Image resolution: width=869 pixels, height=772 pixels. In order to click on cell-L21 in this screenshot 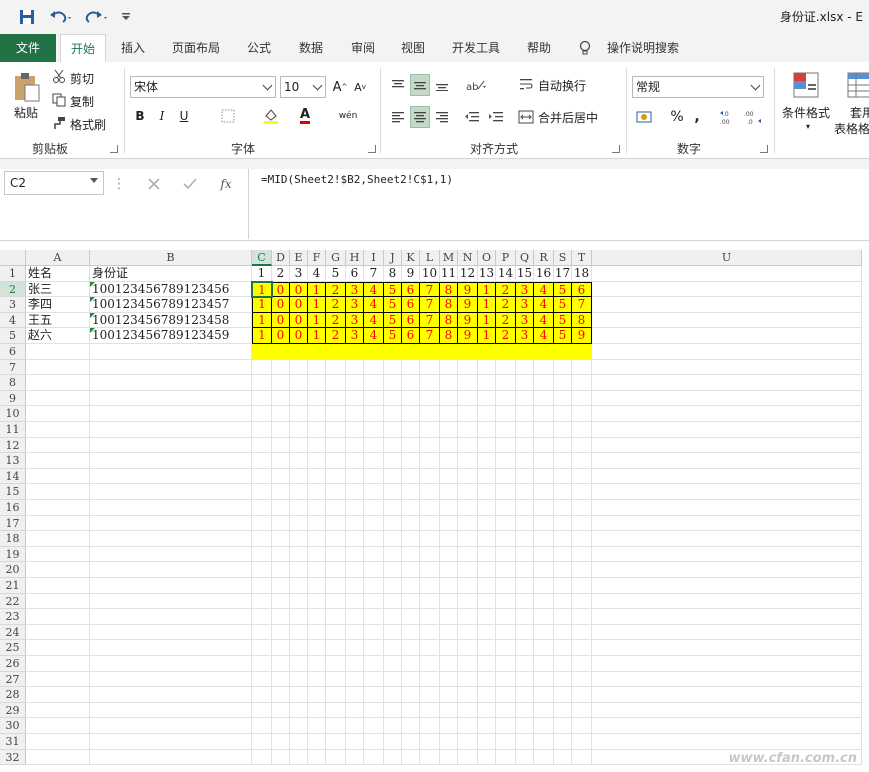, I will do `click(430, 586)`.